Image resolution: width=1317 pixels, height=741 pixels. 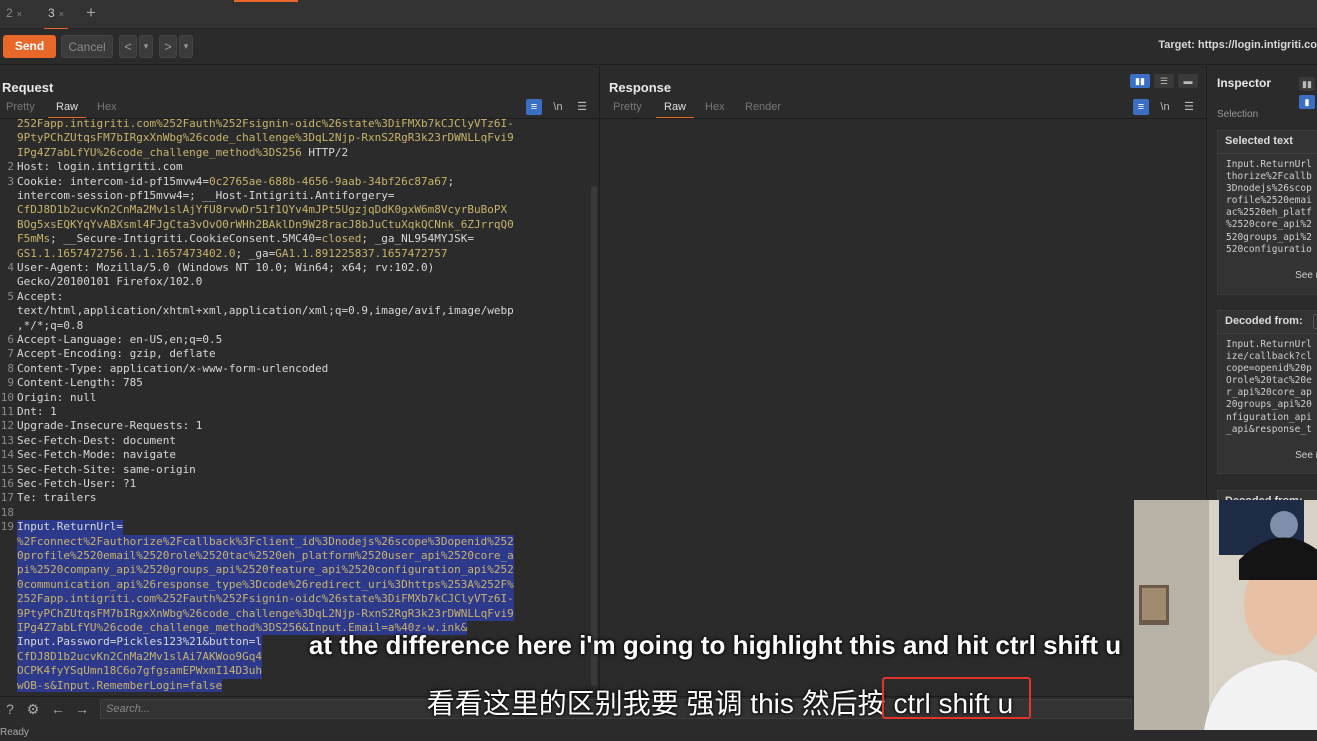 What do you see at coordinates (140, 671) in the screenshot?
I see `request-line: OCPK4fyYSqUmn18C6o7gfgsamEPWxmI14D3uh` at bounding box center [140, 671].